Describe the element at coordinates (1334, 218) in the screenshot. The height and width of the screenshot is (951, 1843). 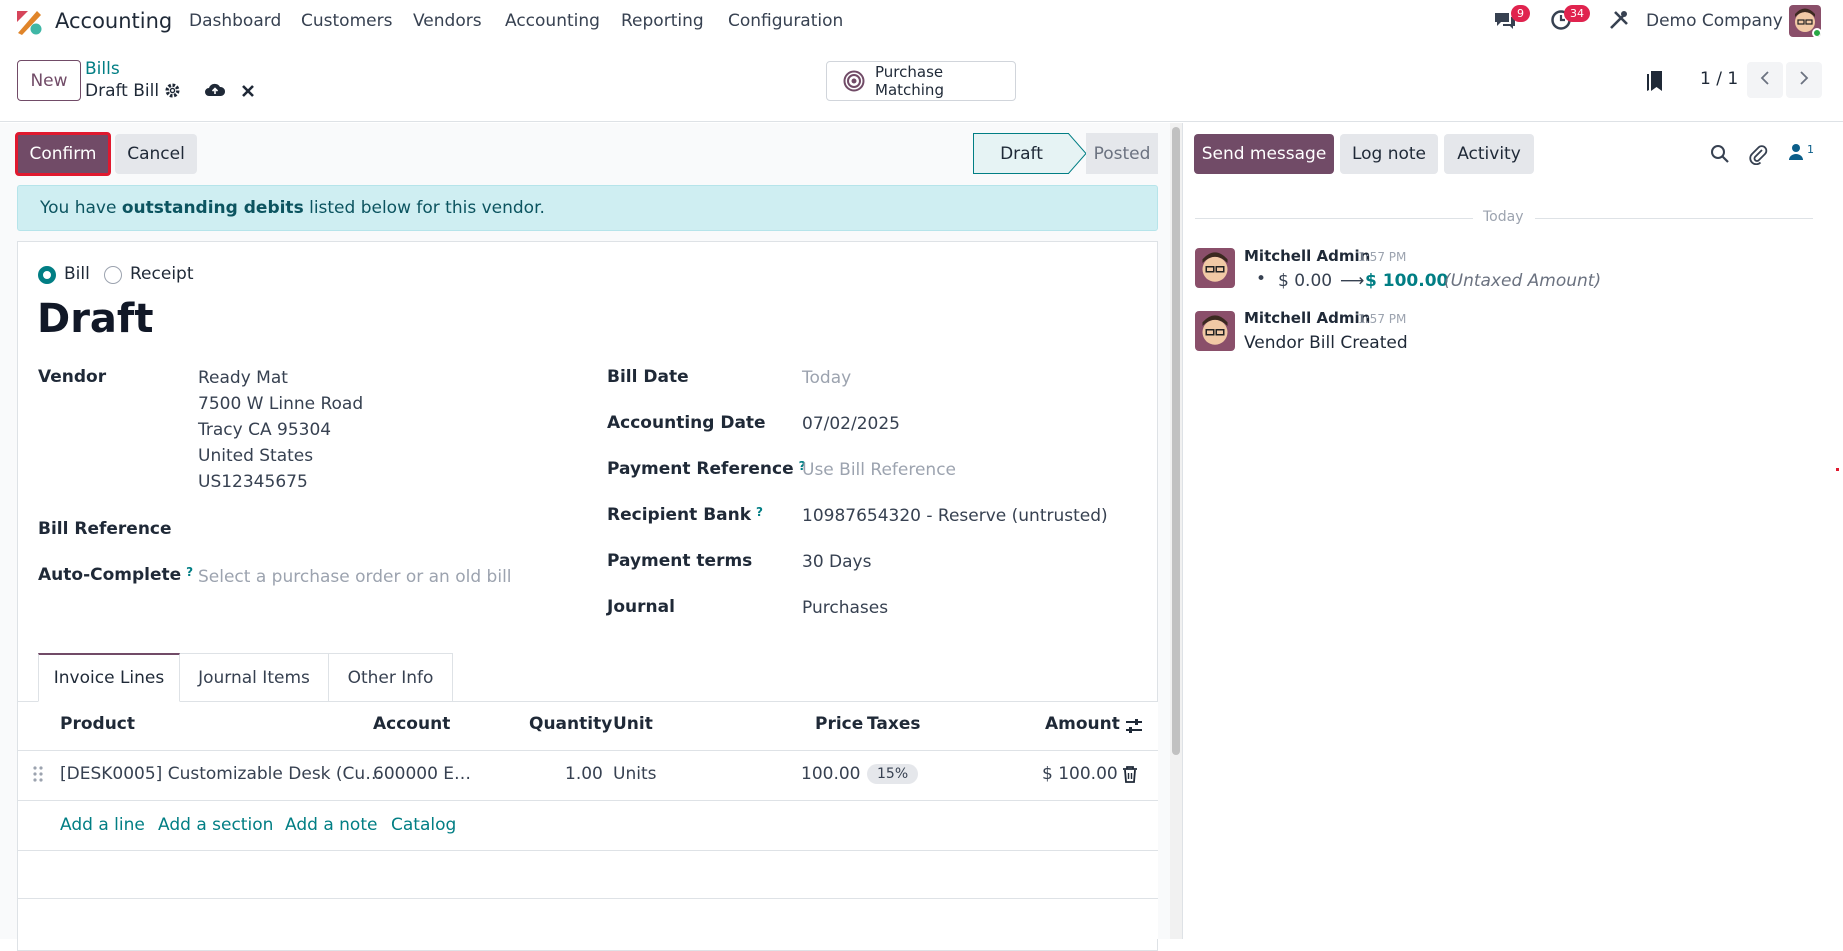
I see `date-divider-left` at that location.